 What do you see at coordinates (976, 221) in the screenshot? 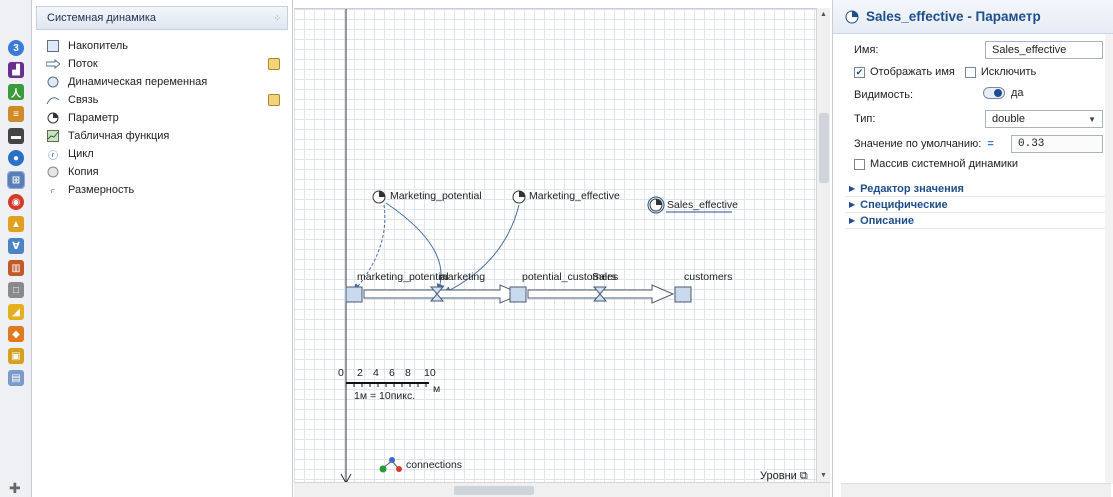
I see `section-description: ▶ Описание` at bounding box center [976, 221].